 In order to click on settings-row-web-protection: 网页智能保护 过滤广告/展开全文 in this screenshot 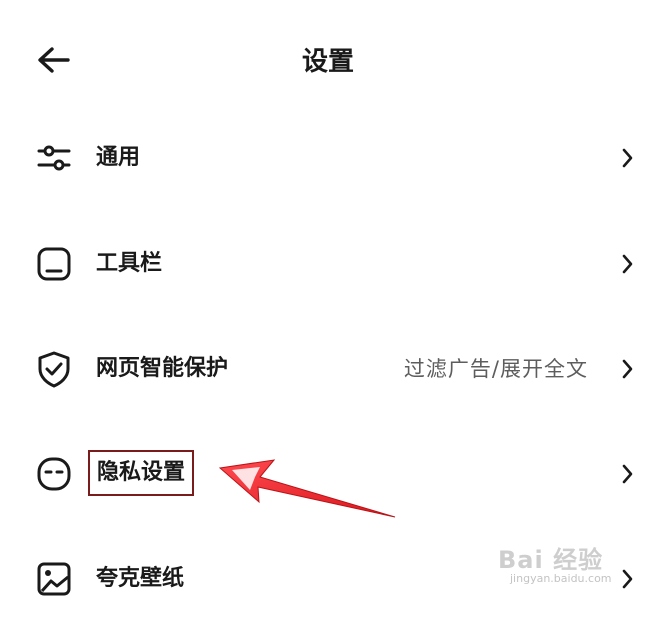, I will do `click(328, 369)`.